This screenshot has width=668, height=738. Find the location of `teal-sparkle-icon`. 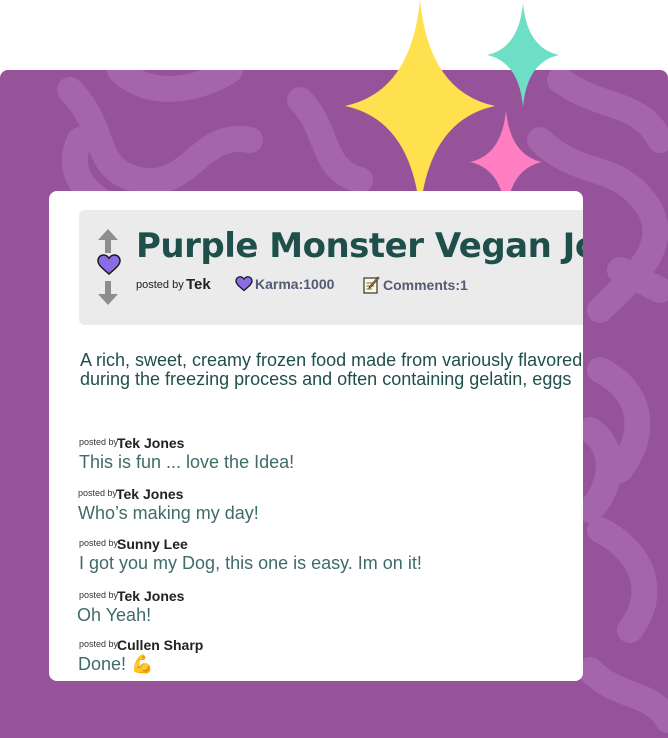

teal-sparkle-icon is located at coordinates (523, 55).